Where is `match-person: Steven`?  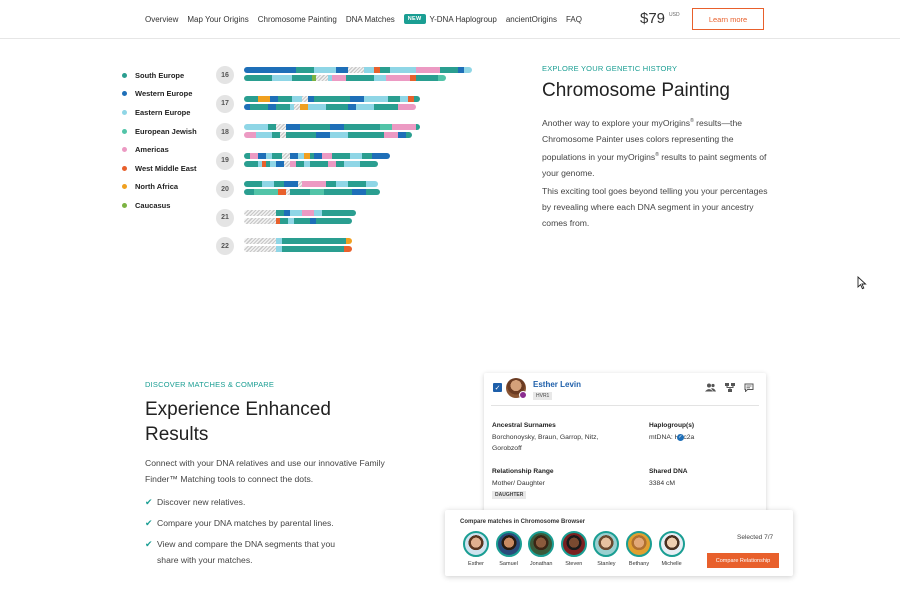 match-person: Steven is located at coordinates (574, 549).